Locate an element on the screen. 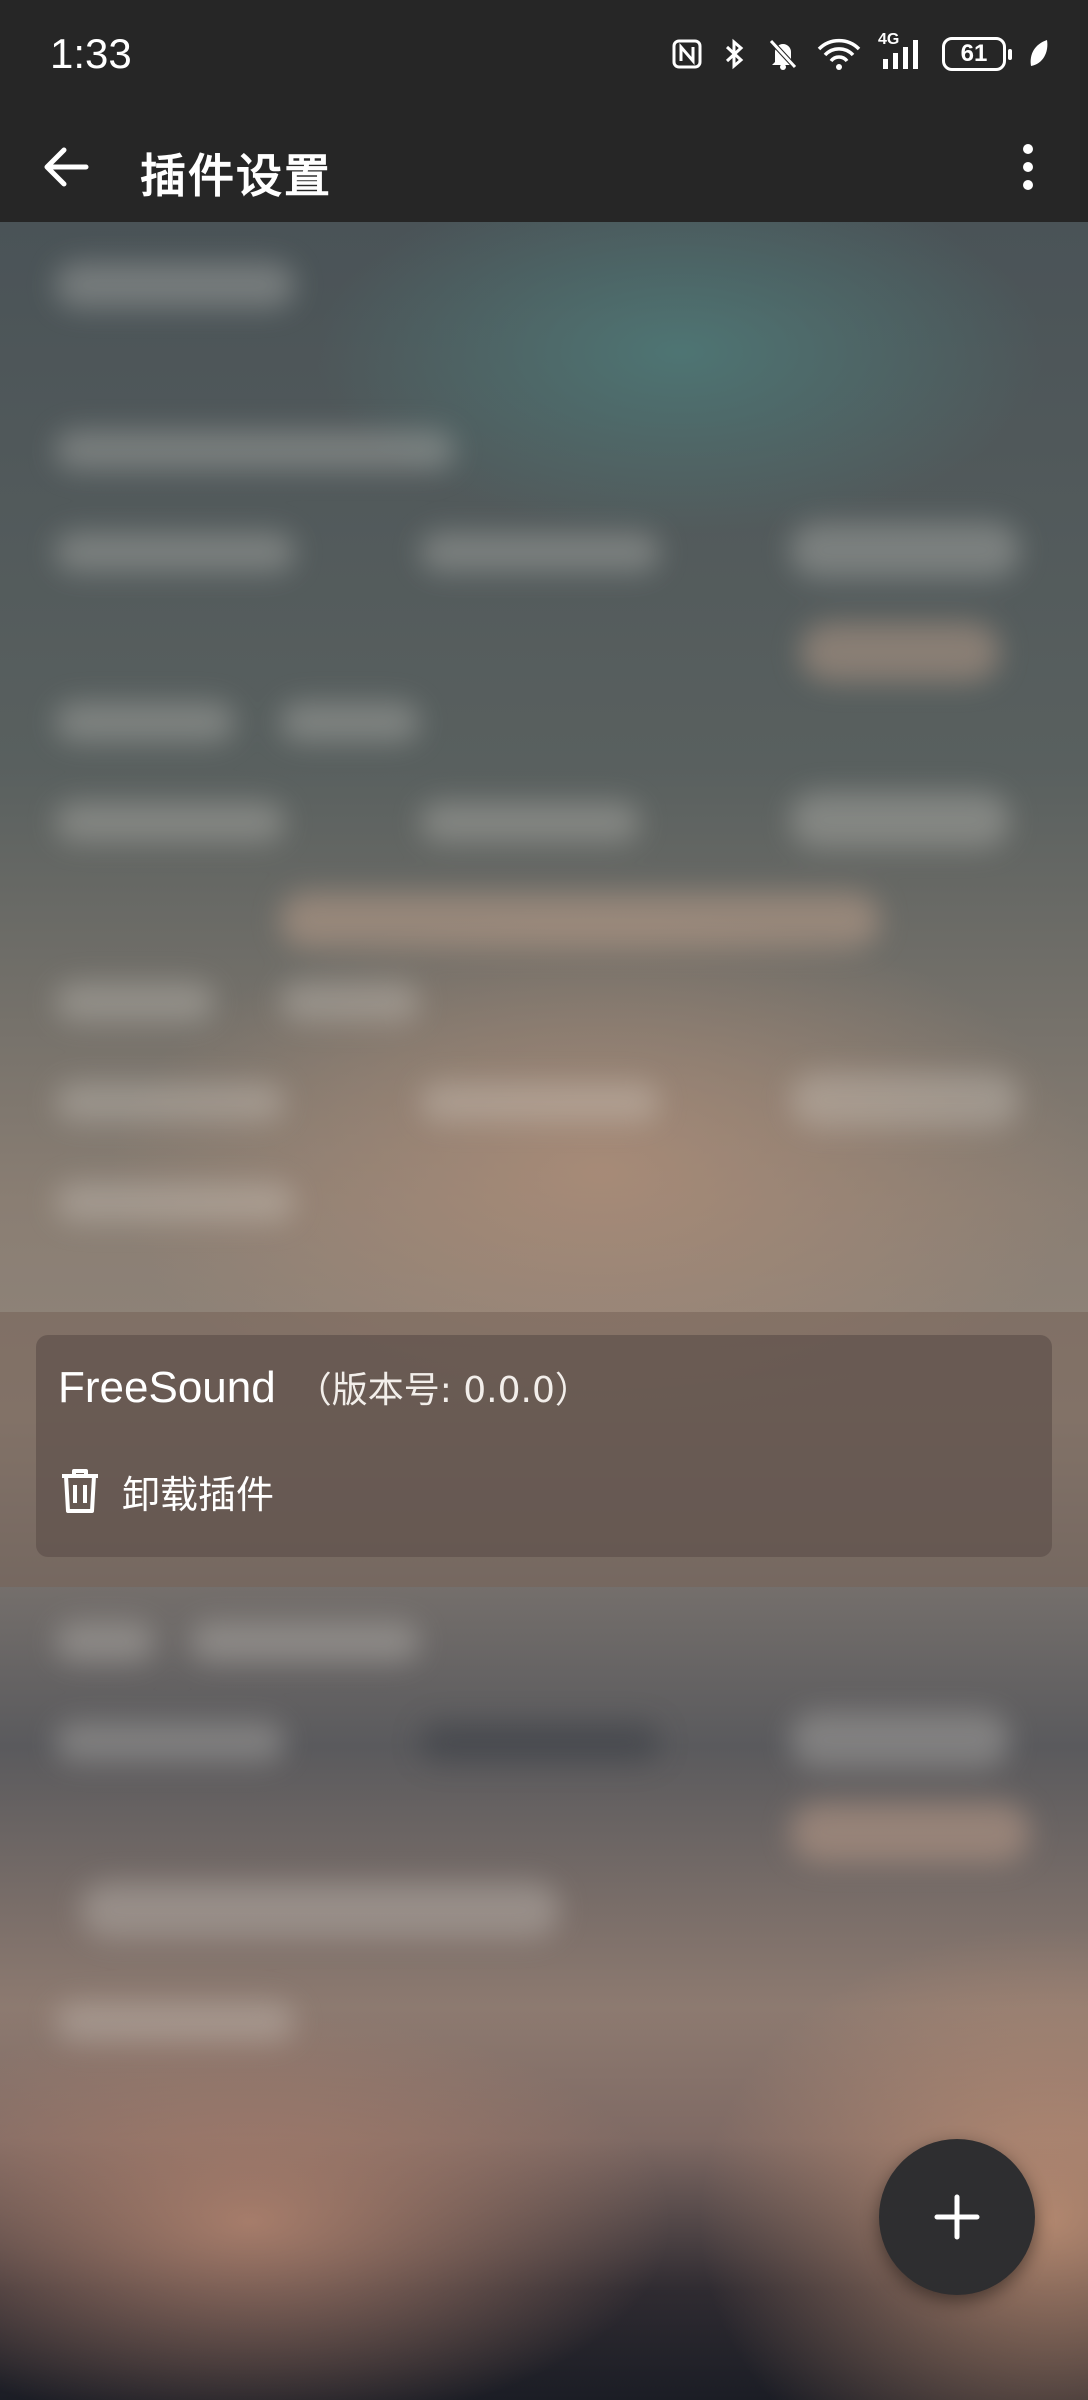 This screenshot has width=1088, height=2400. add-plugin-button is located at coordinates (957, 2217).